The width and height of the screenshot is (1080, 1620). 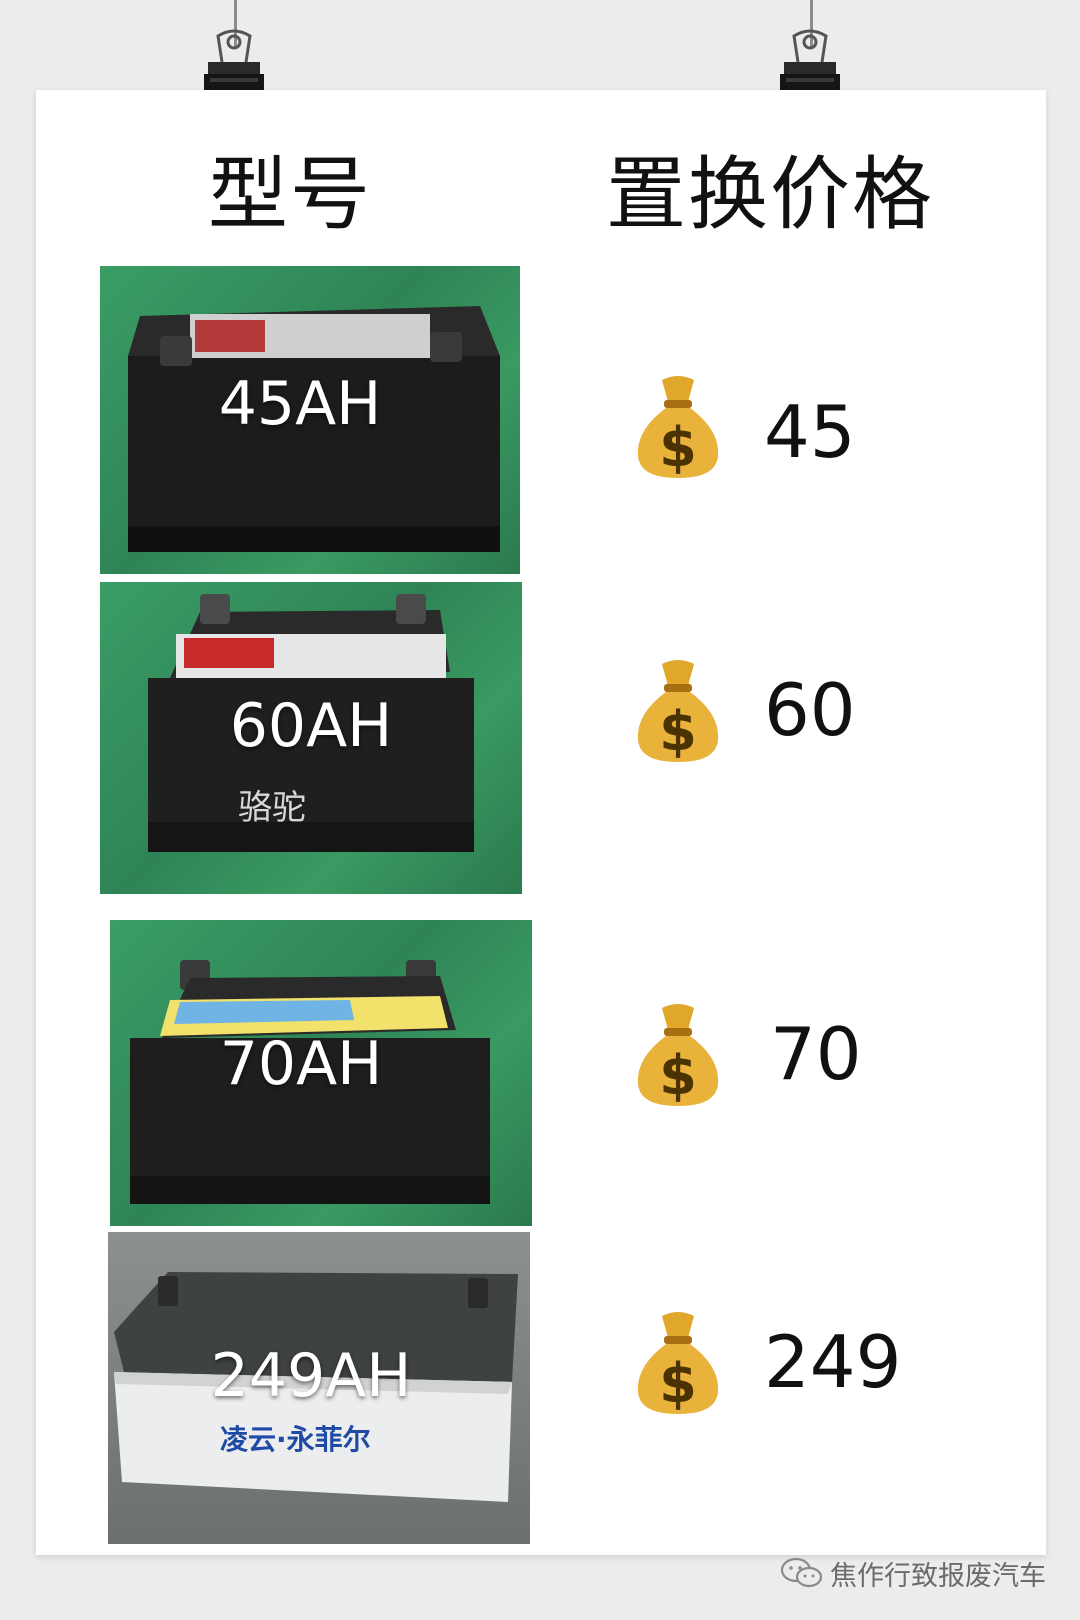 I want to click on battery-model-label: 70AH, so click(x=301, y=1064).